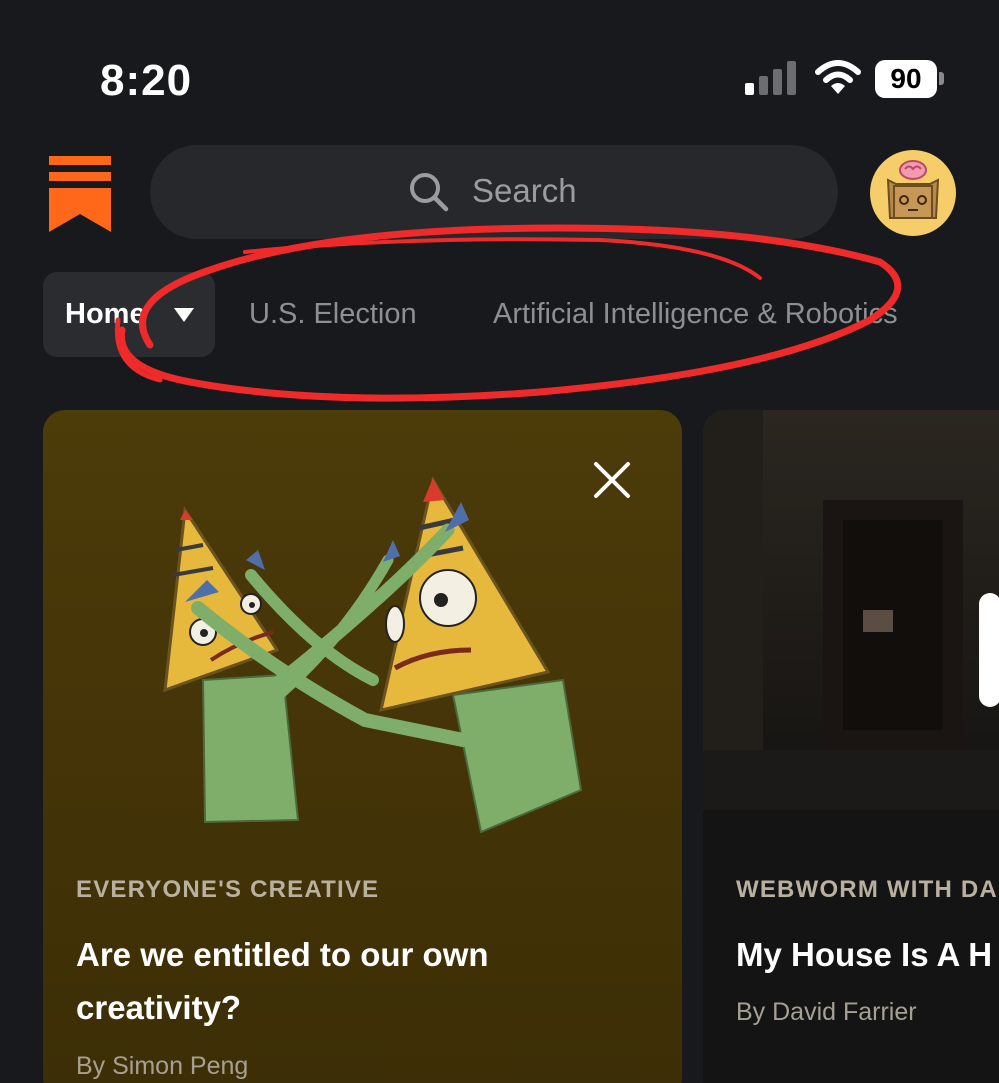  Describe the element at coordinates (989, 650) in the screenshot. I see `scroll-handle` at that location.